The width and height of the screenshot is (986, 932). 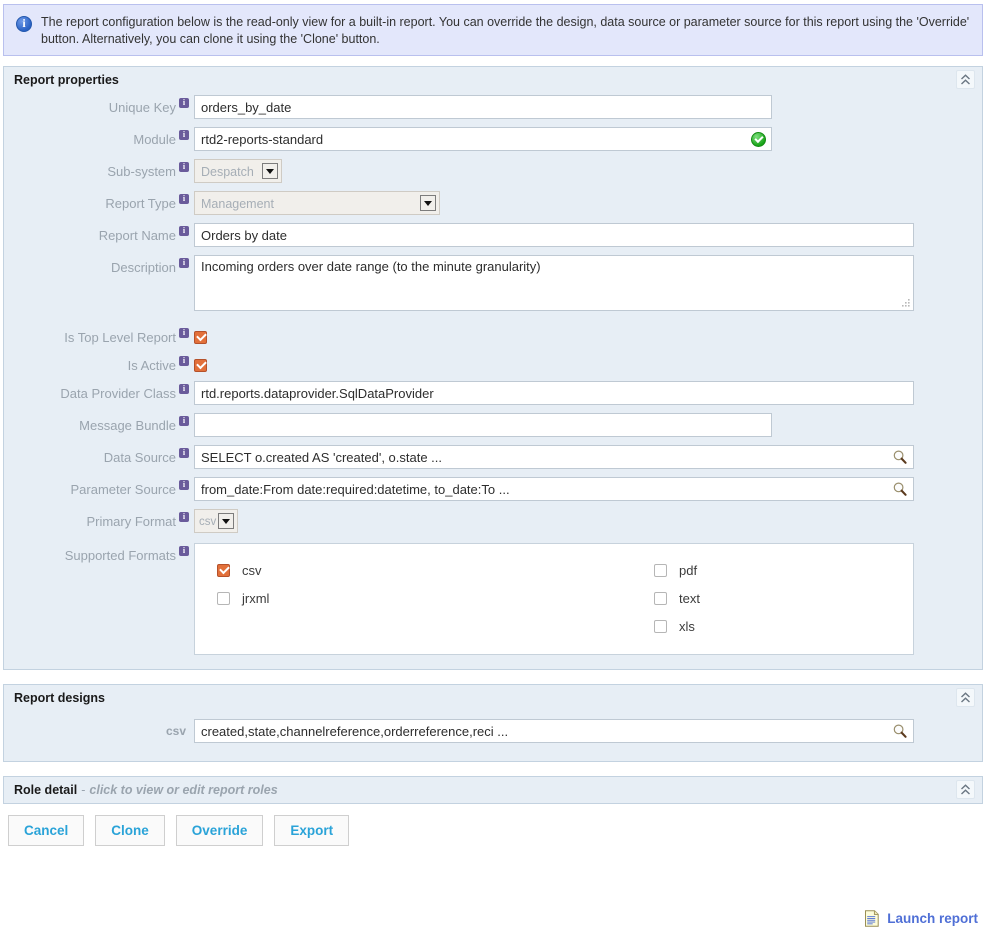 I want to click on collapse-role-detail-button, so click(x=965, y=790).